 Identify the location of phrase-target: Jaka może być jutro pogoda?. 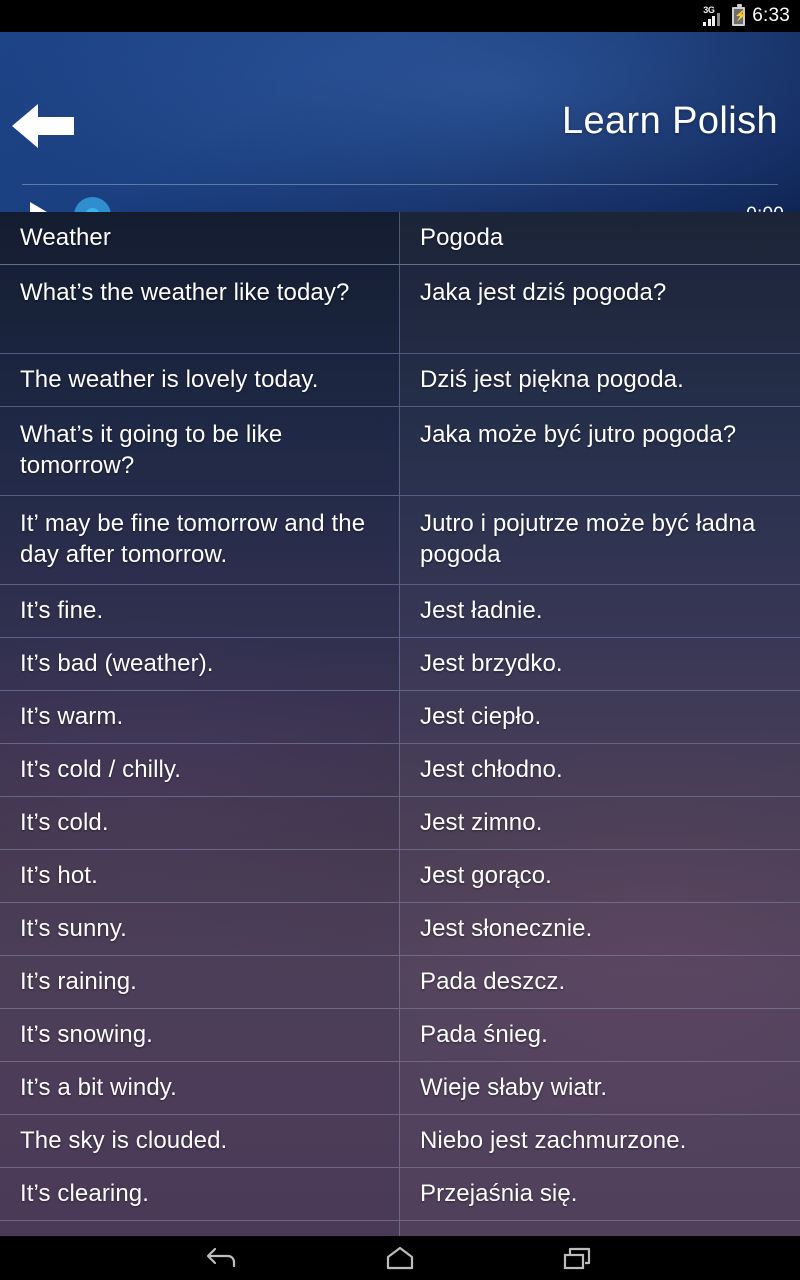
(600, 451).